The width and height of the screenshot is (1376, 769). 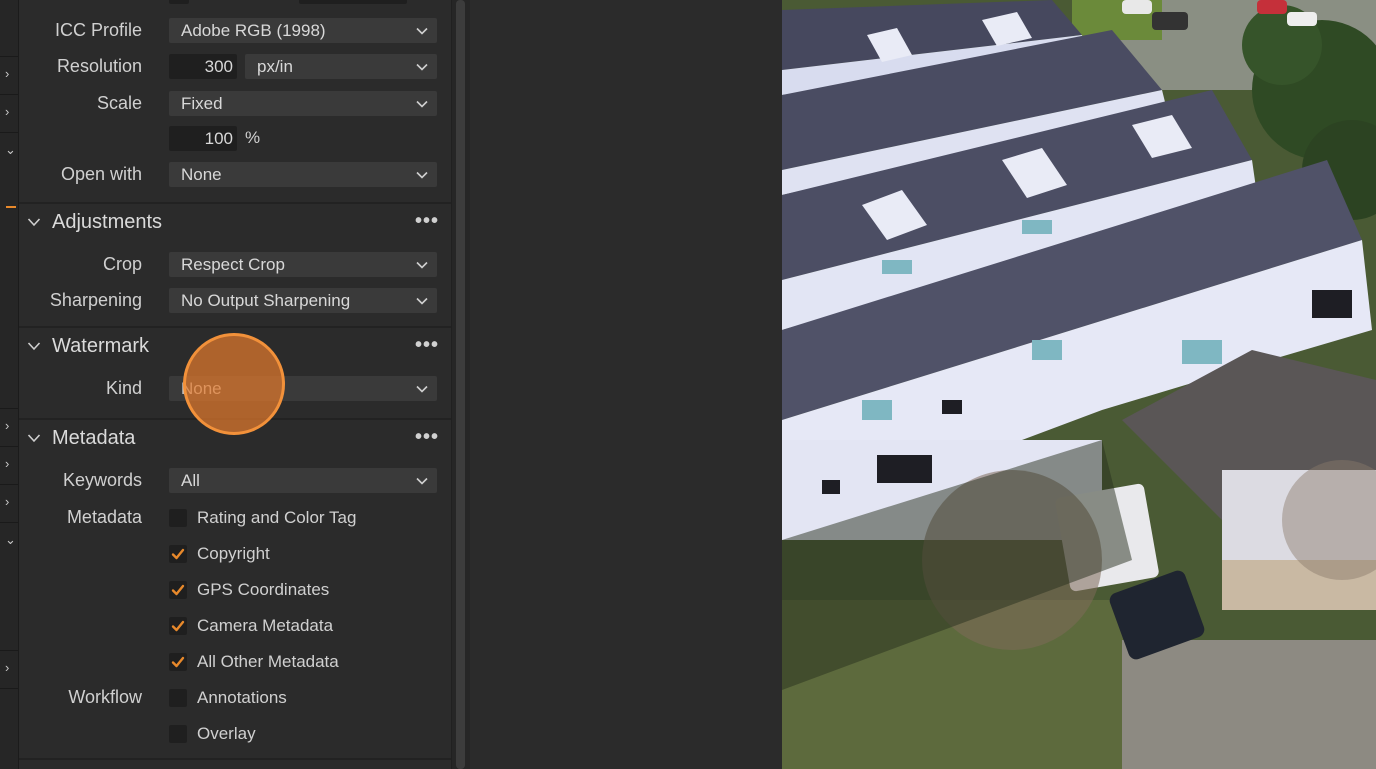 I want to click on open-with-row: Open with None, so click(x=235, y=174).